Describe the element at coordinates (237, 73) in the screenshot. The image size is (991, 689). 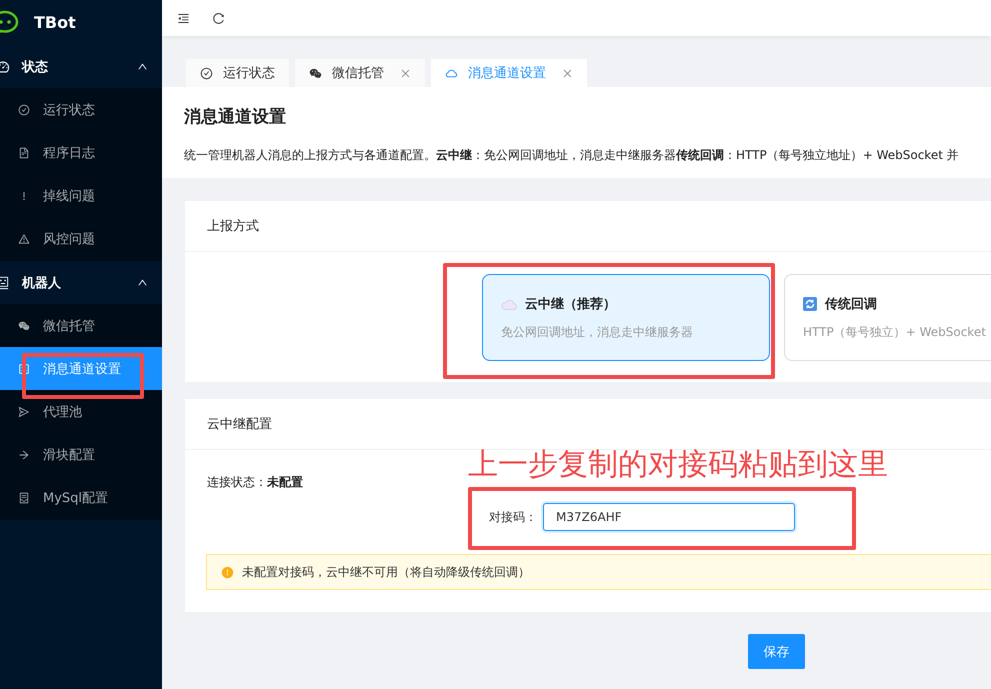
I see `tab: 运行状态` at that location.